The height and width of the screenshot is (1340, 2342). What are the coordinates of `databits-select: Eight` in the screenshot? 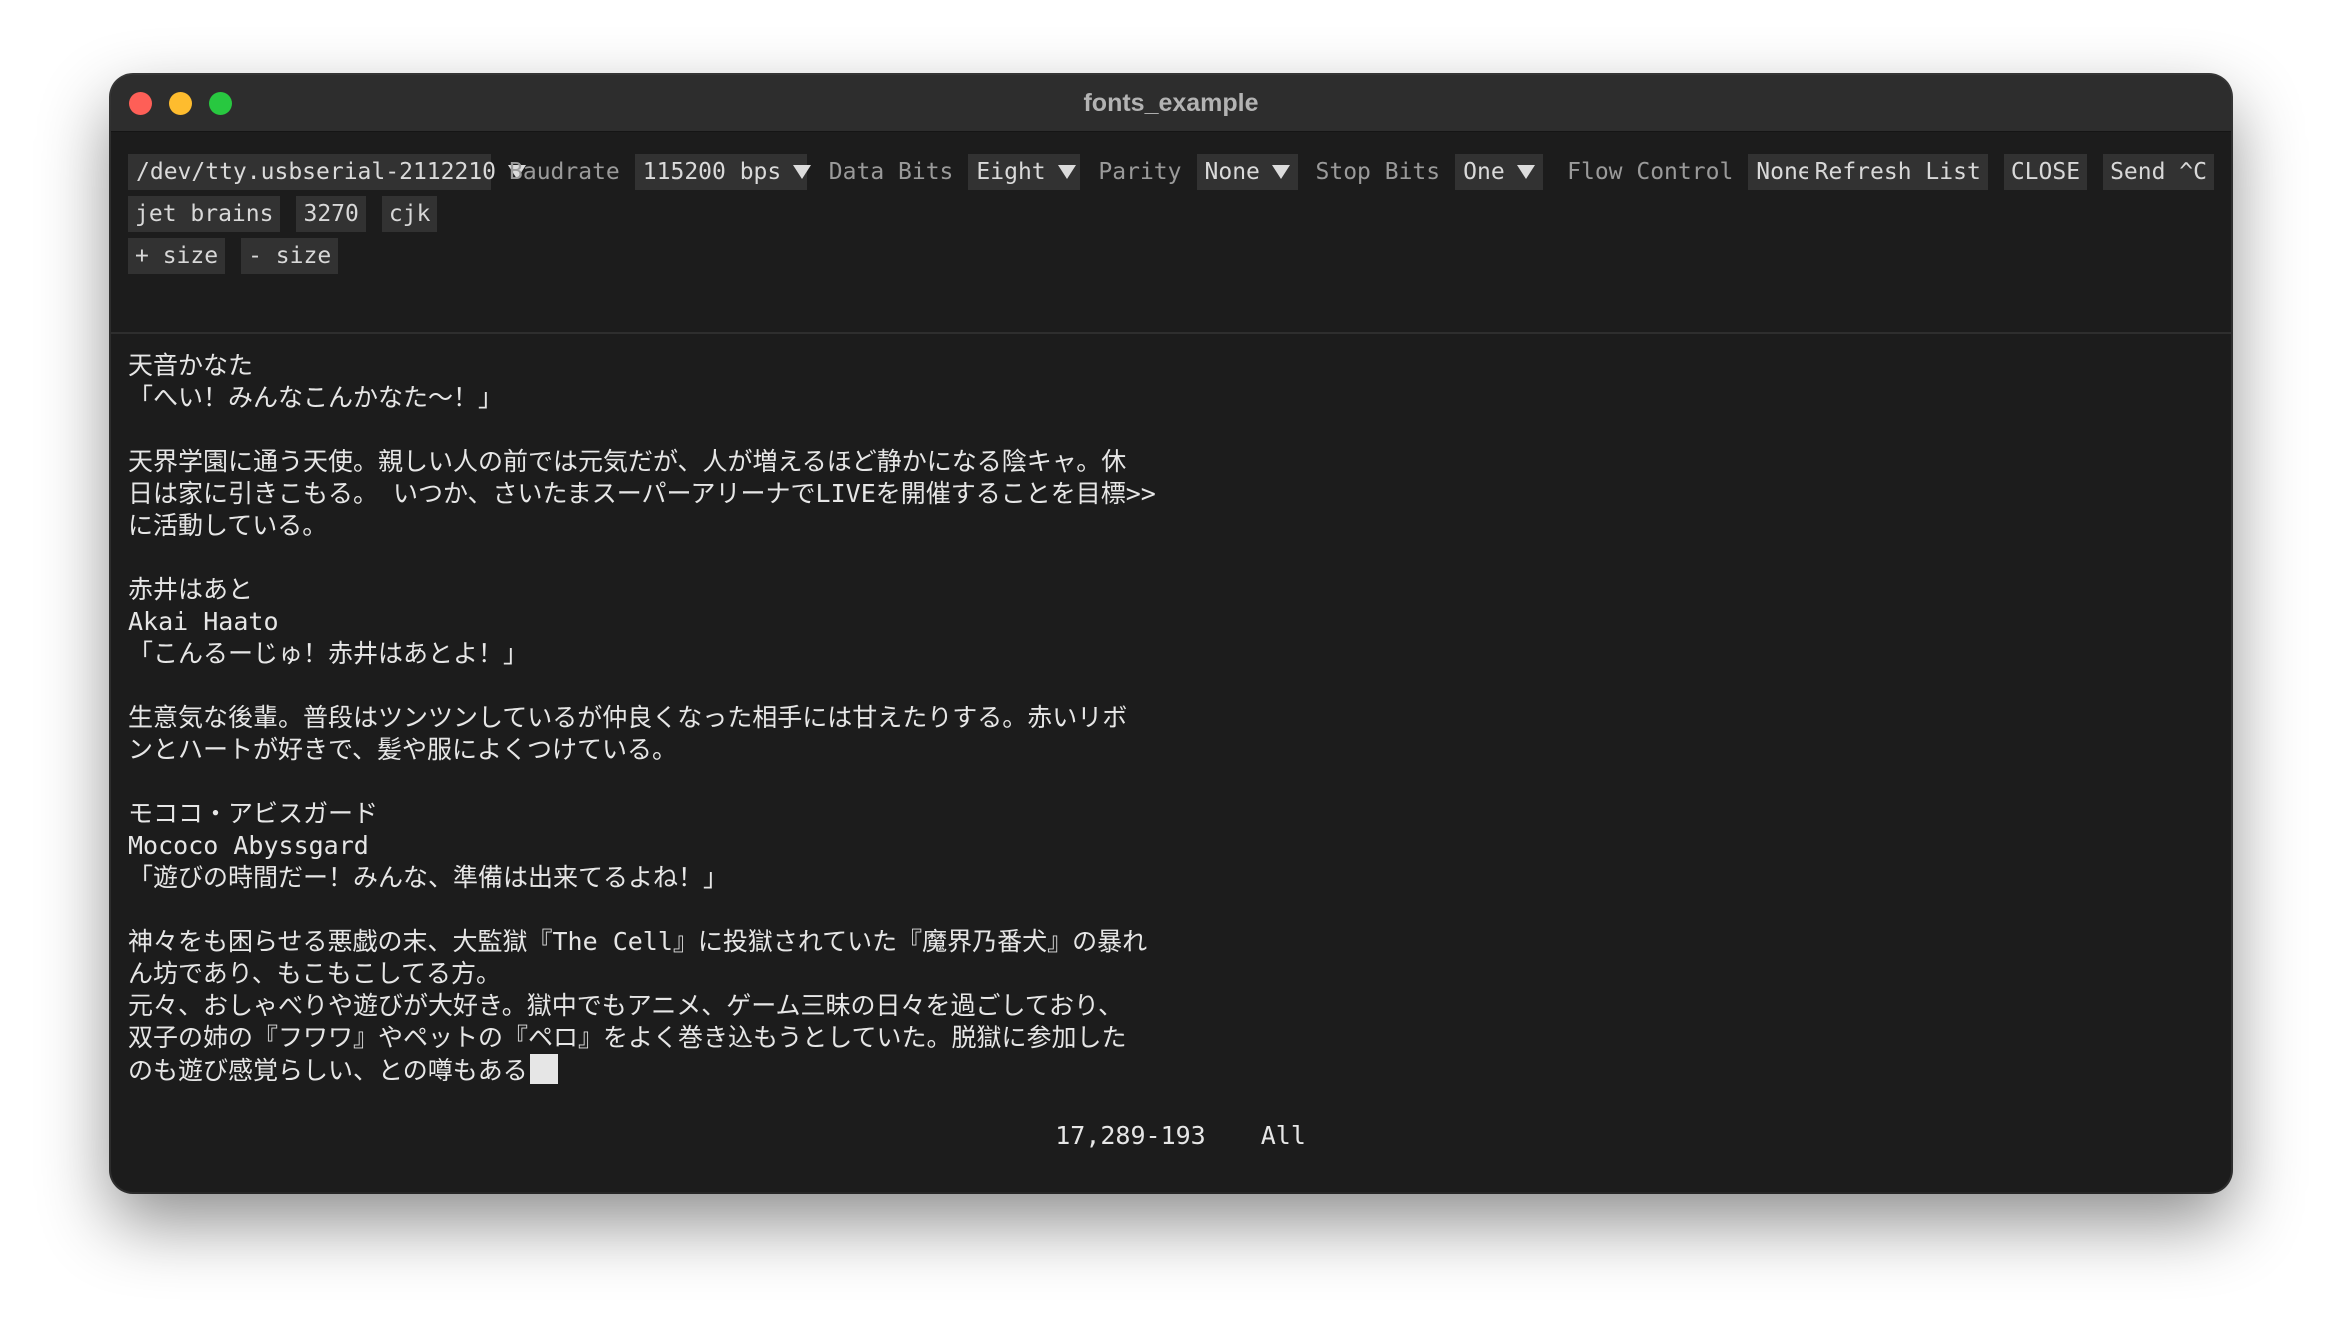 It's located at (1024, 172).